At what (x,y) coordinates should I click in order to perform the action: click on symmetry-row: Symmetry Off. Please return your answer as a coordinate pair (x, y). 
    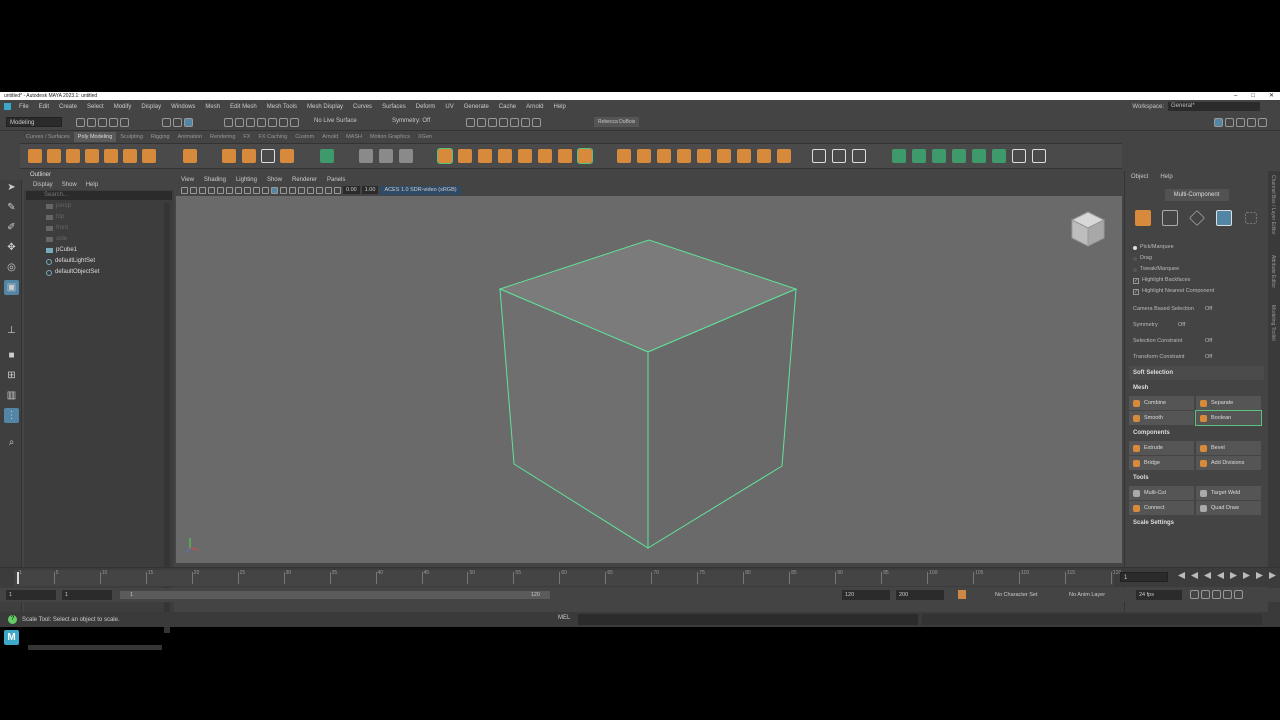
    Looking at the image, I should click on (1196, 325).